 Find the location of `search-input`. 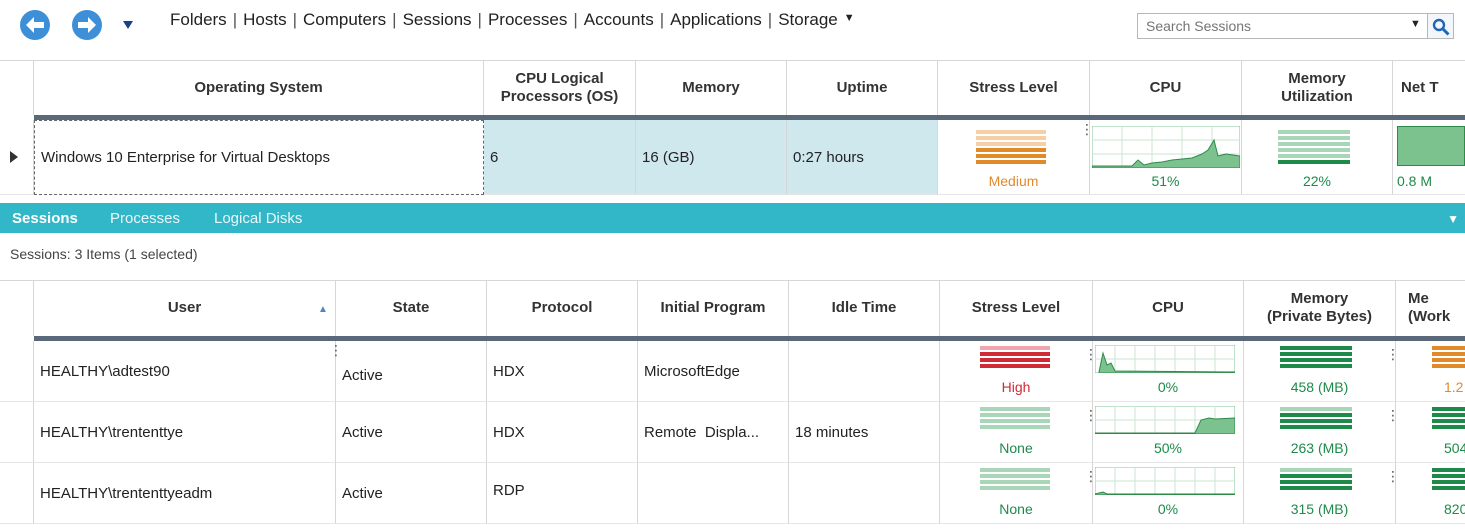

search-input is located at coordinates (1273, 26).